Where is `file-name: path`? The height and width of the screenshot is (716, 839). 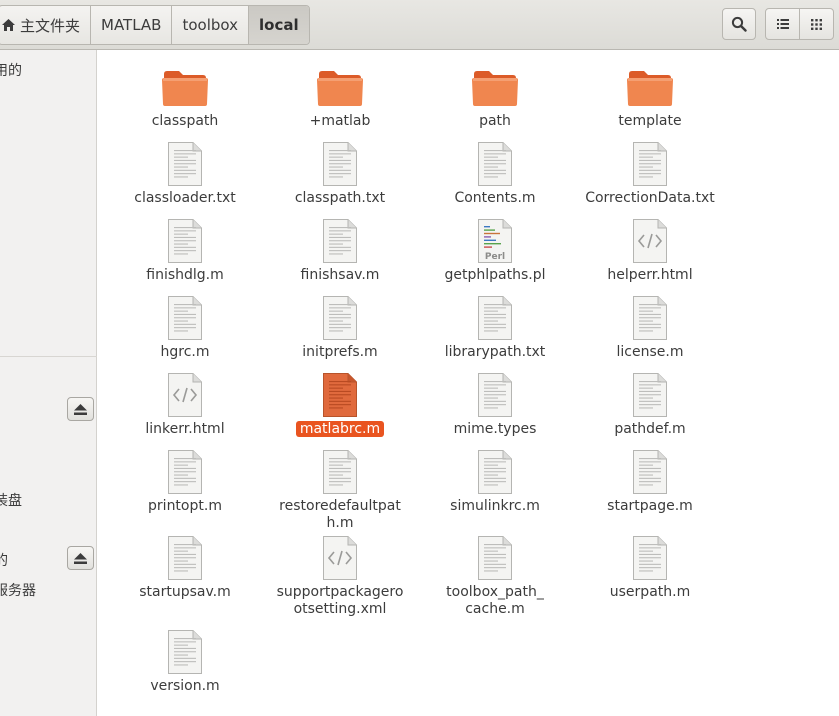 file-name: path is located at coordinates (495, 121).